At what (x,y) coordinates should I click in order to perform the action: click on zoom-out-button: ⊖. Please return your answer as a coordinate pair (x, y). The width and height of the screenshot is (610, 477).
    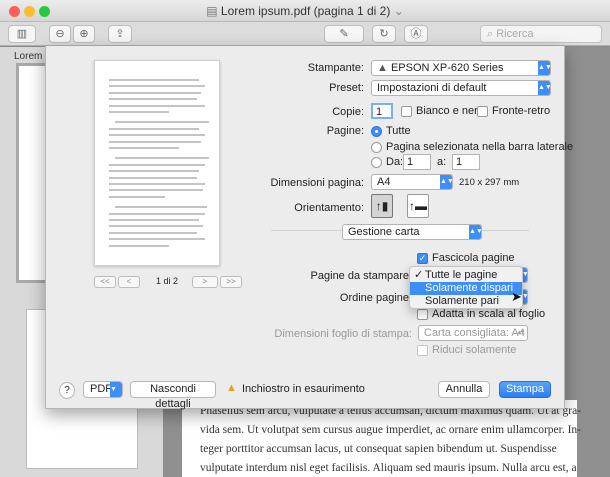
    Looking at the image, I should click on (60, 34).